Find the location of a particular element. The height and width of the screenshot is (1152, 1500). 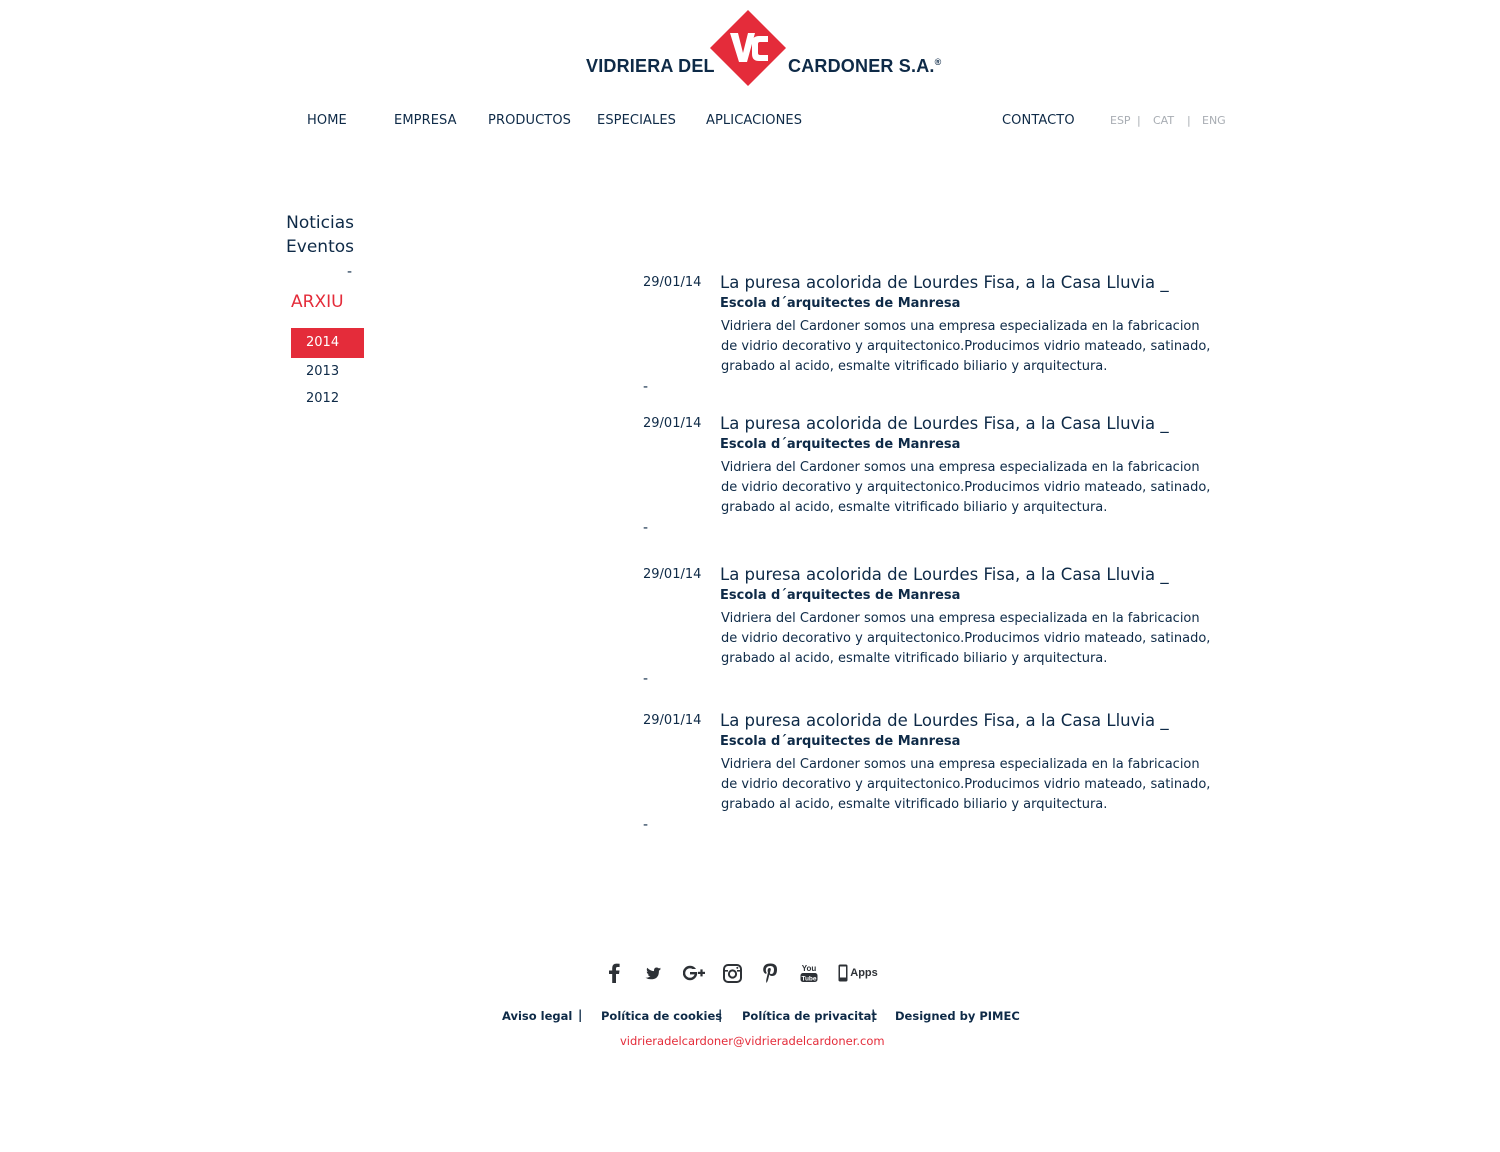

archive-title: ARXIU is located at coordinates (317, 302).